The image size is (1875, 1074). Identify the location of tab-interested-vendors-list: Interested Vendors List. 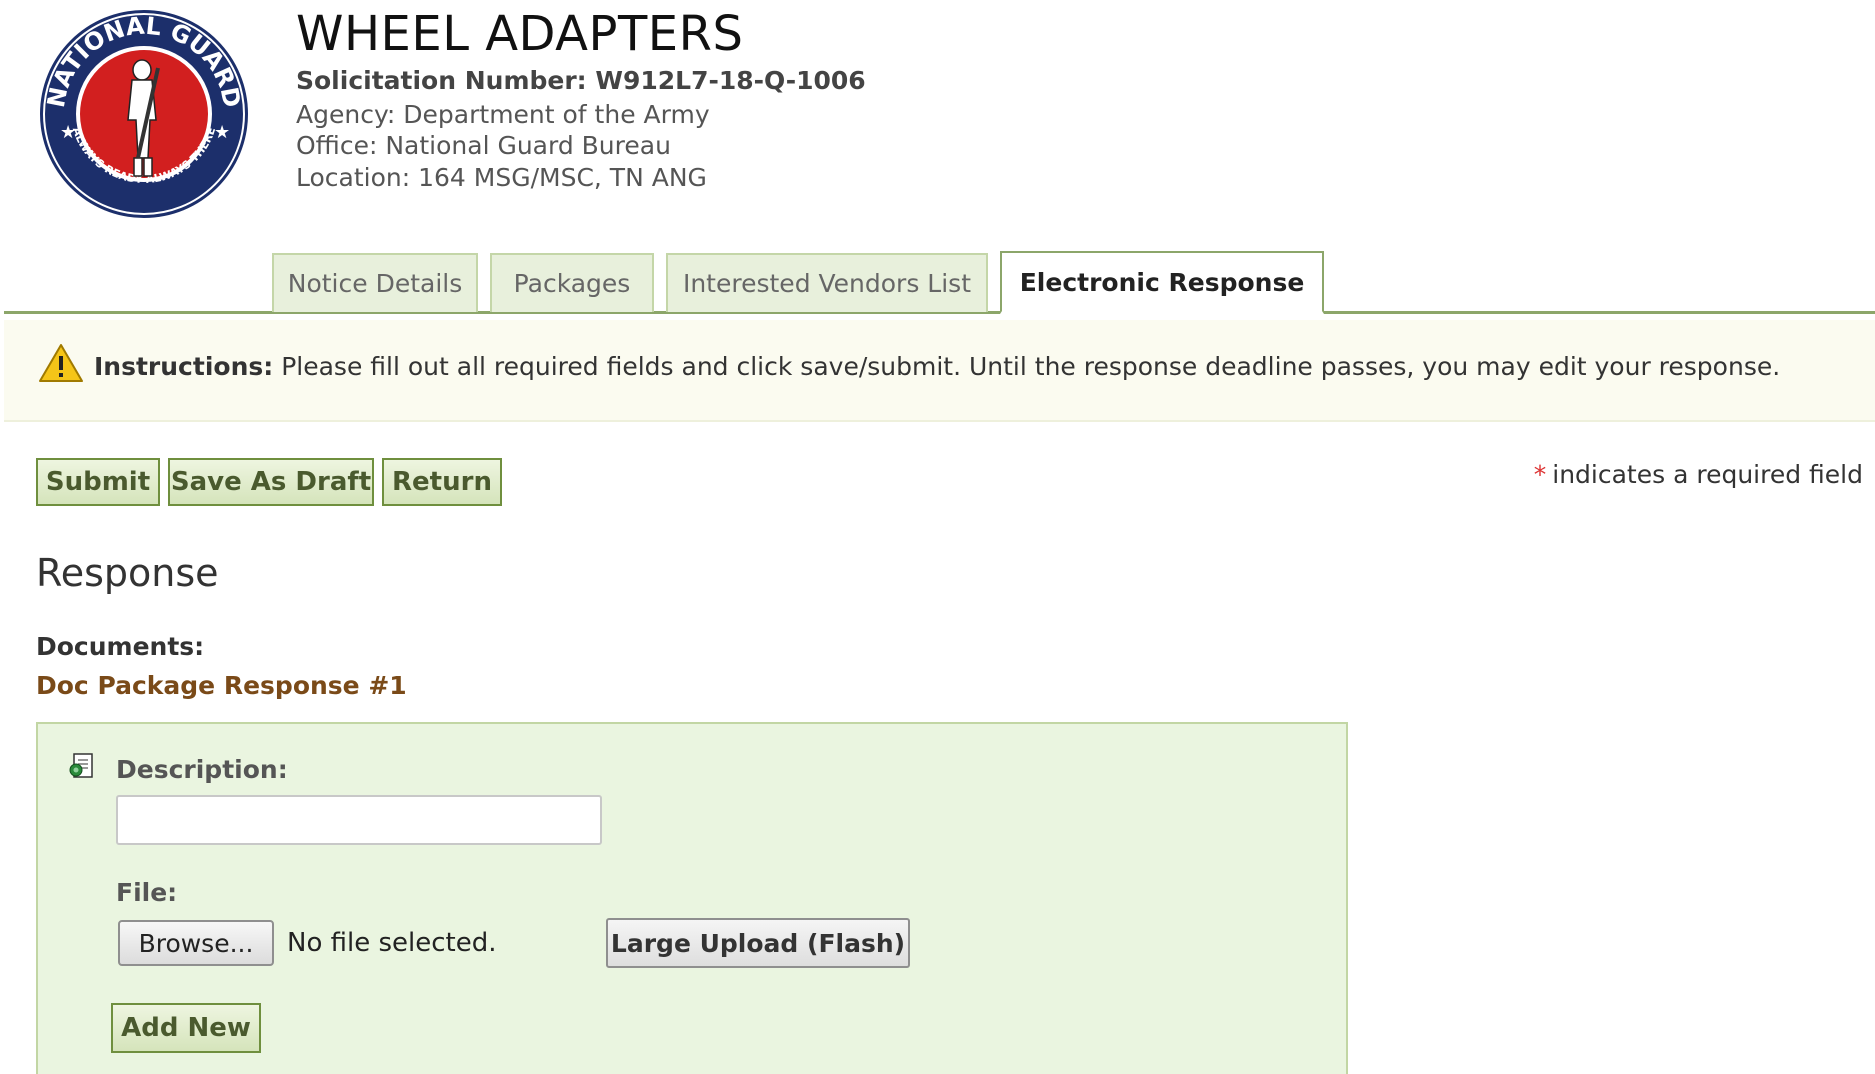
(827, 282).